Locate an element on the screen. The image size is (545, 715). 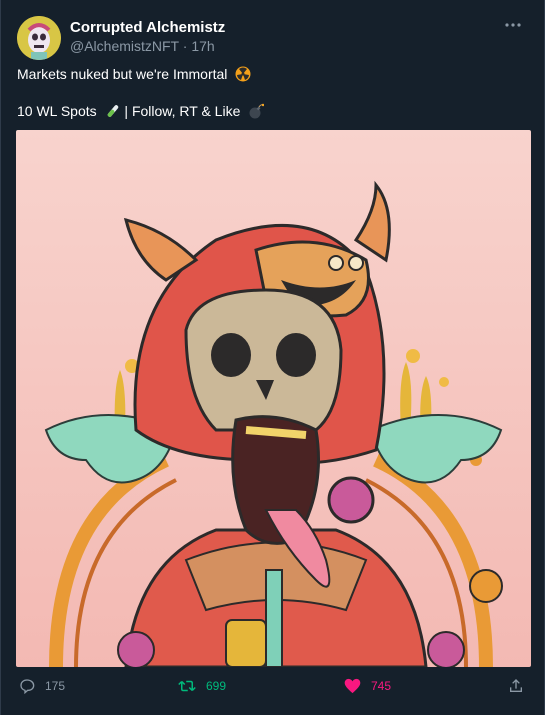
test-tube-icon is located at coordinates (113, 112).